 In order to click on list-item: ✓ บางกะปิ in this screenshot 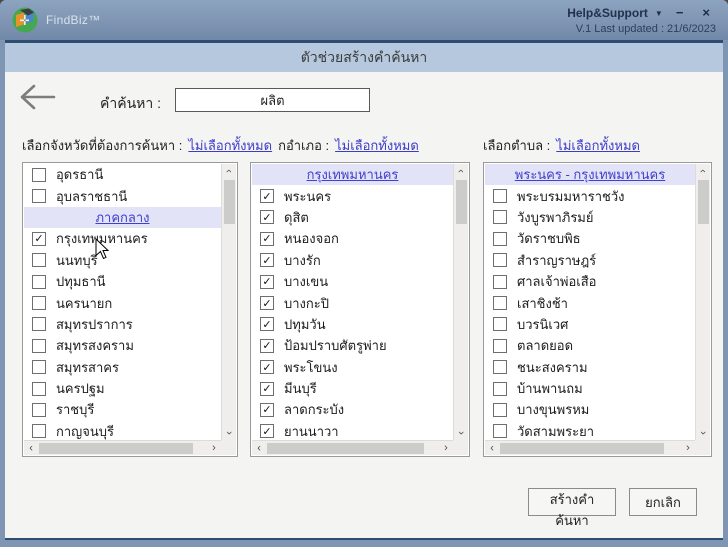, I will do `click(352, 302)`.